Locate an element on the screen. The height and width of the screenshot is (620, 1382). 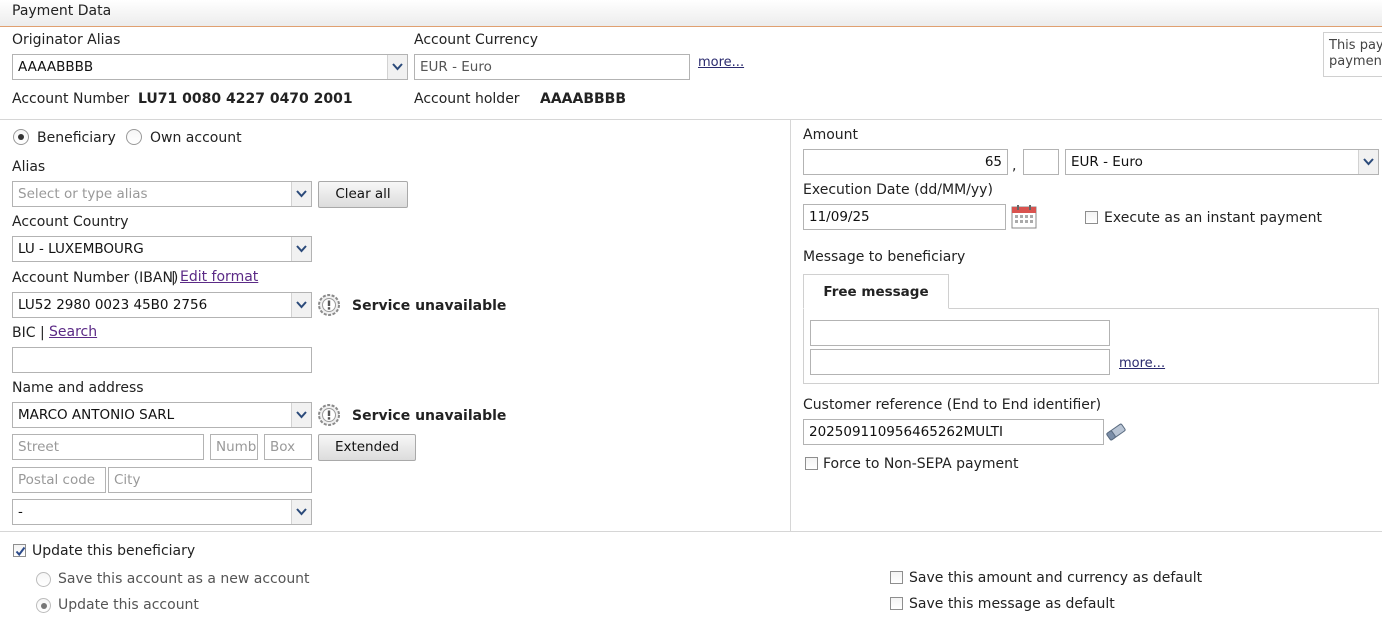
tab-free-message: Free message is located at coordinates (876, 291).